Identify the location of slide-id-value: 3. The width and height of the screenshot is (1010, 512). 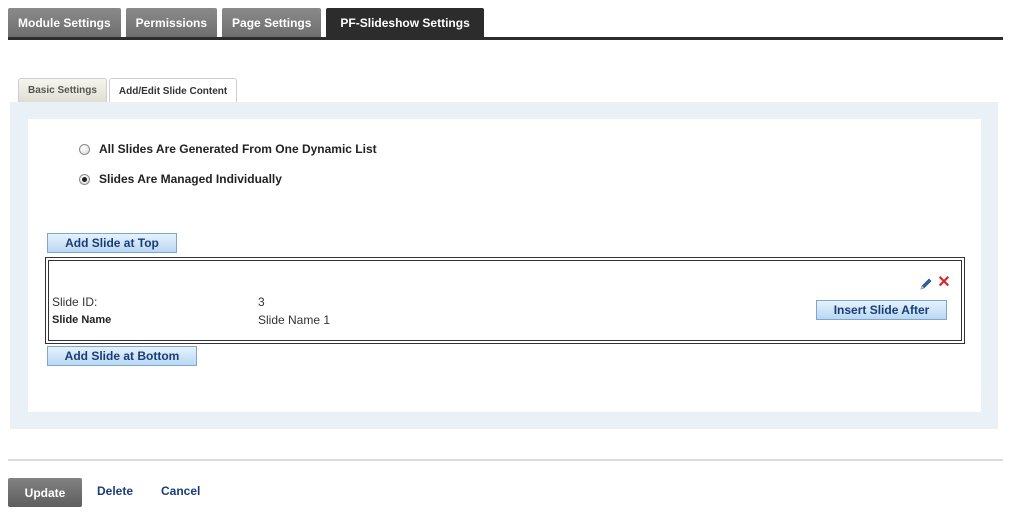
(261, 302).